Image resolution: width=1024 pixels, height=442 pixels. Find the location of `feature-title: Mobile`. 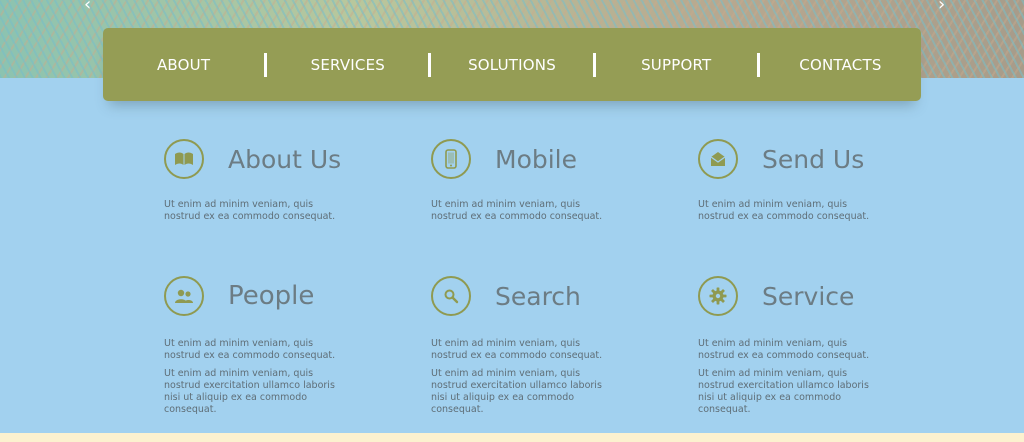

feature-title: Mobile is located at coordinates (536, 159).